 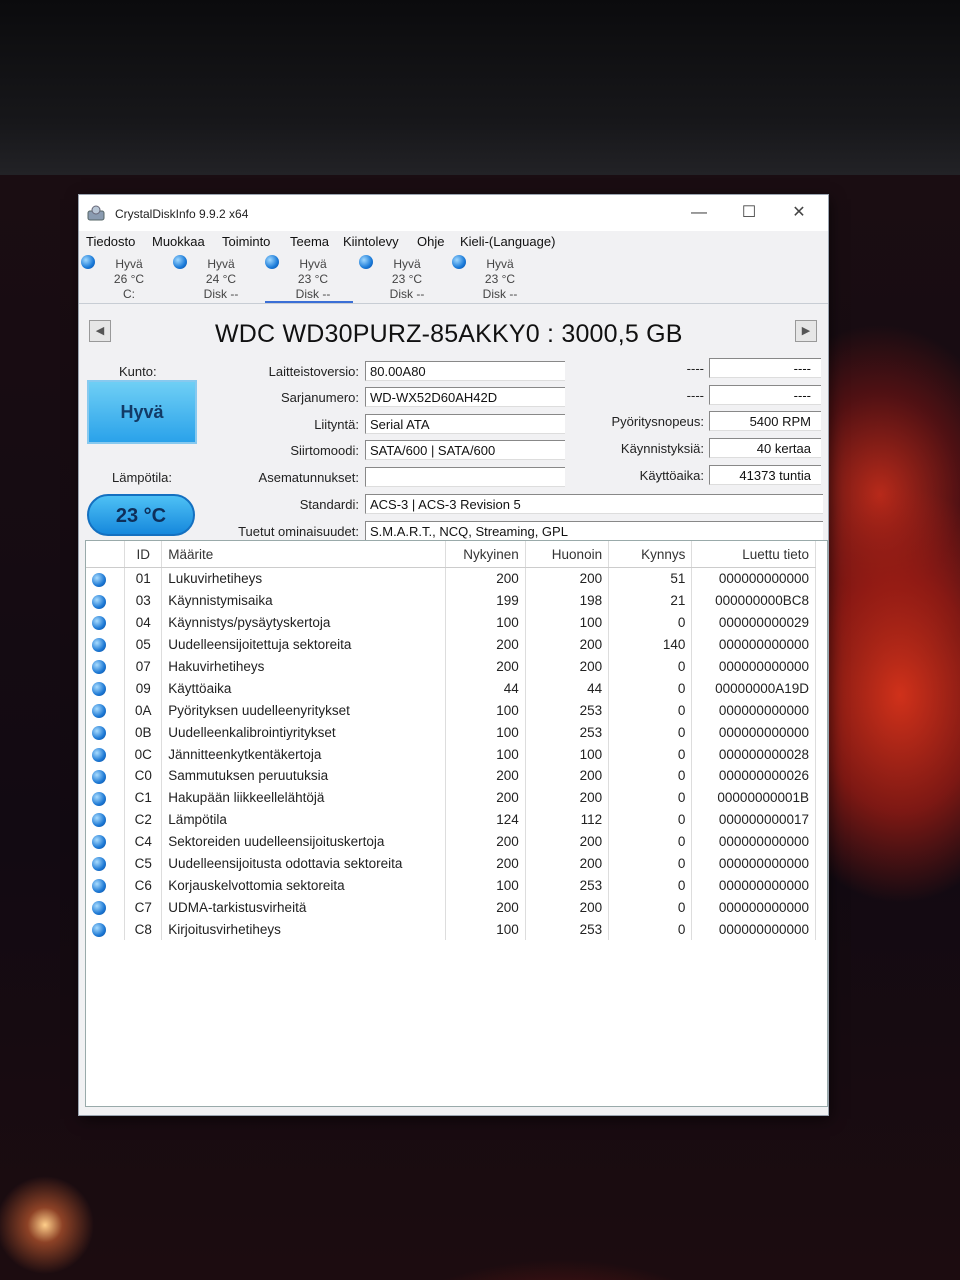 What do you see at coordinates (304, 863) in the screenshot?
I see `cell-attribute: Uudelleensijoitusta odottavia sektoreita` at bounding box center [304, 863].